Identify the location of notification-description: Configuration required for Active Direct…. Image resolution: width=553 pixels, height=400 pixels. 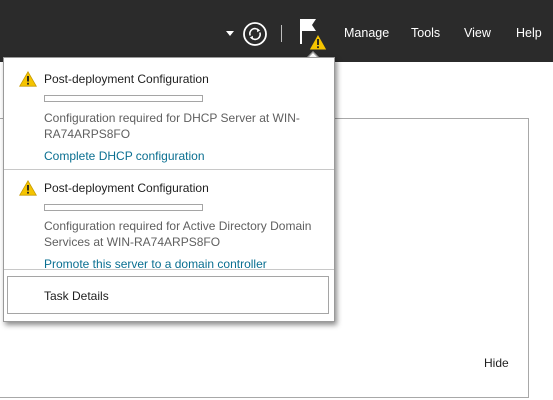
(178, 234).